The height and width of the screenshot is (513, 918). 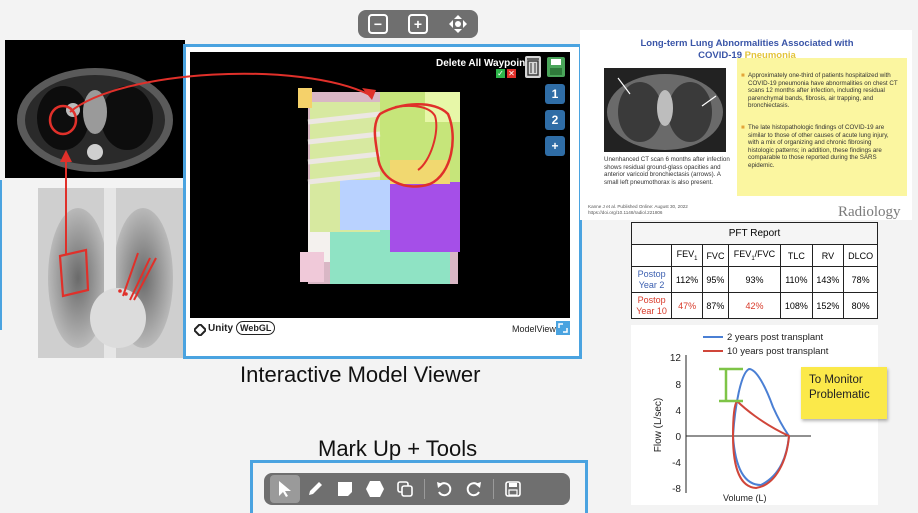 I want to click on y-tick-label: 4, so click(x=678, y=411).